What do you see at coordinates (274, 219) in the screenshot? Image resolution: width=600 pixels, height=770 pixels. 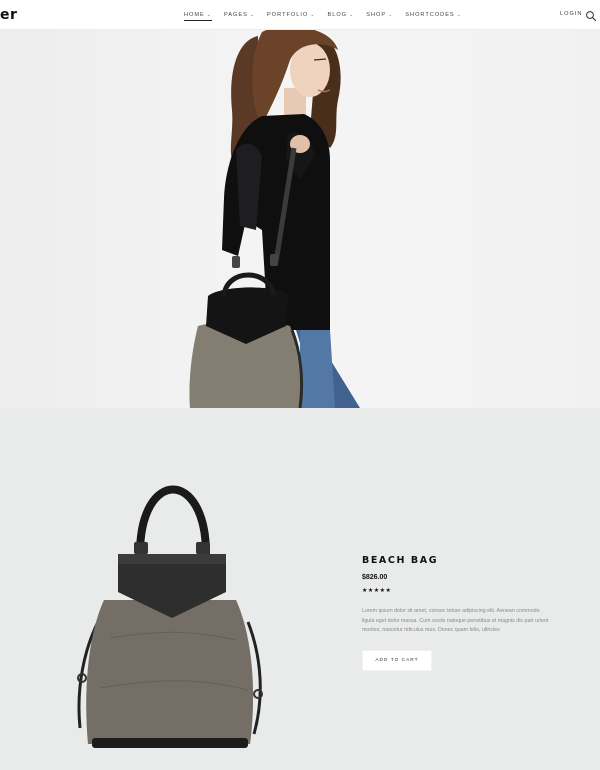 I see `model-with-bag-image` at bounding box center [274, 219].